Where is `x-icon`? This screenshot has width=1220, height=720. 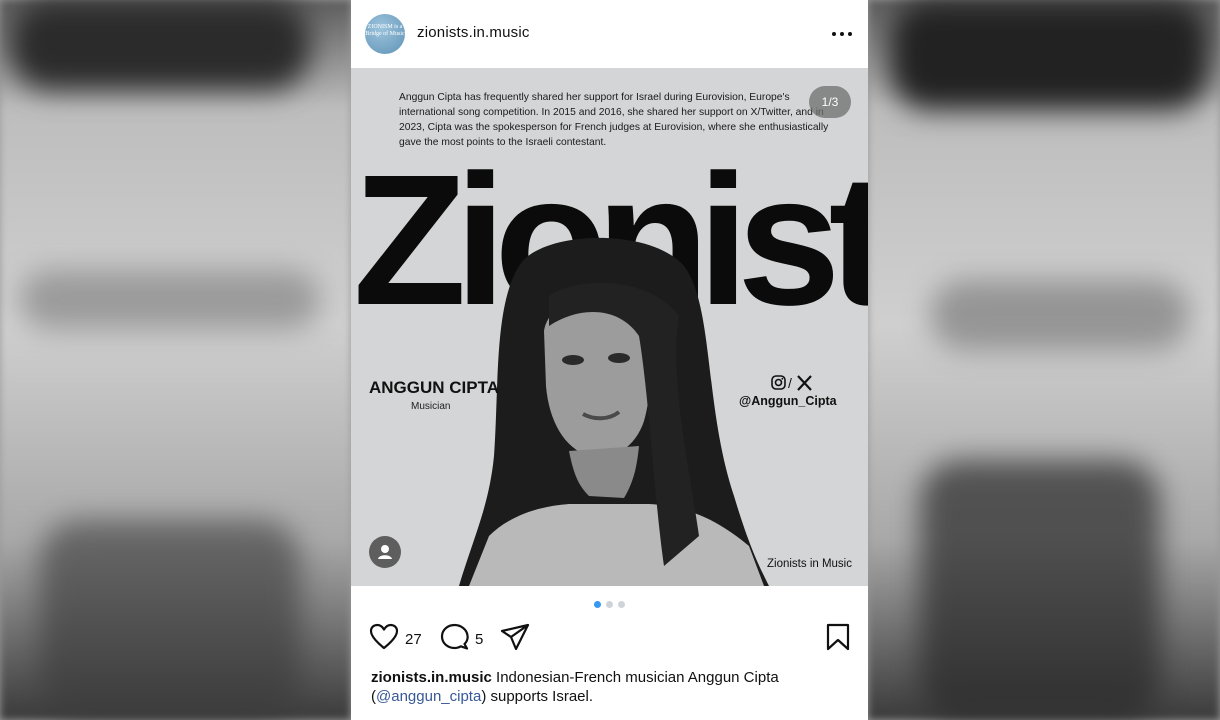
x-icon is located at coordinates (804, 383).